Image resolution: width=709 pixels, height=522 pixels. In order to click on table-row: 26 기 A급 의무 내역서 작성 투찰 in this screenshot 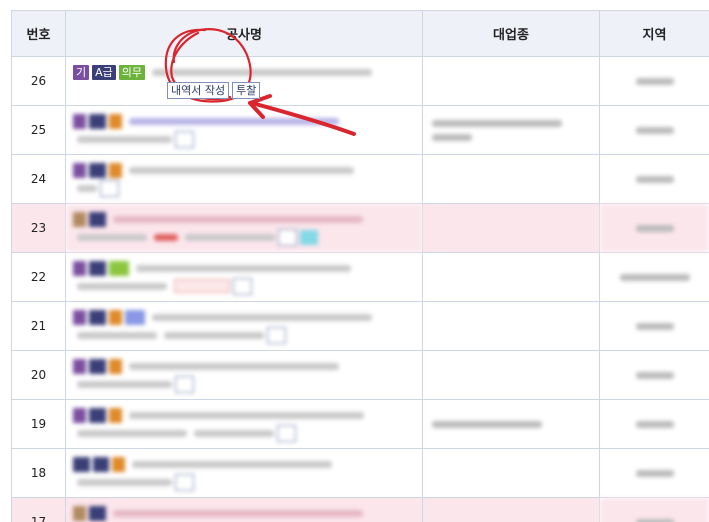, I will do `click(360, 81)`.